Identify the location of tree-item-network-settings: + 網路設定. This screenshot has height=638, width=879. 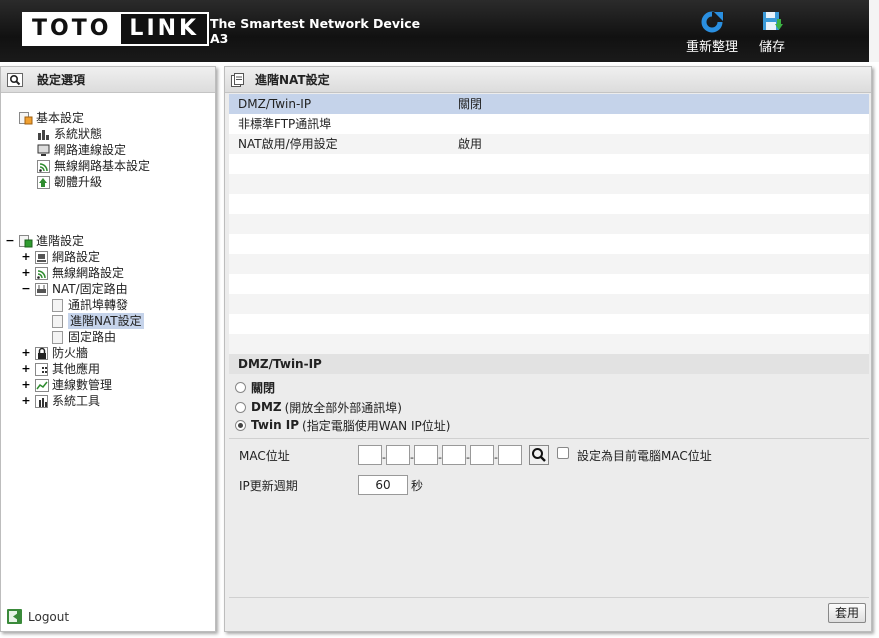
(60, 257).